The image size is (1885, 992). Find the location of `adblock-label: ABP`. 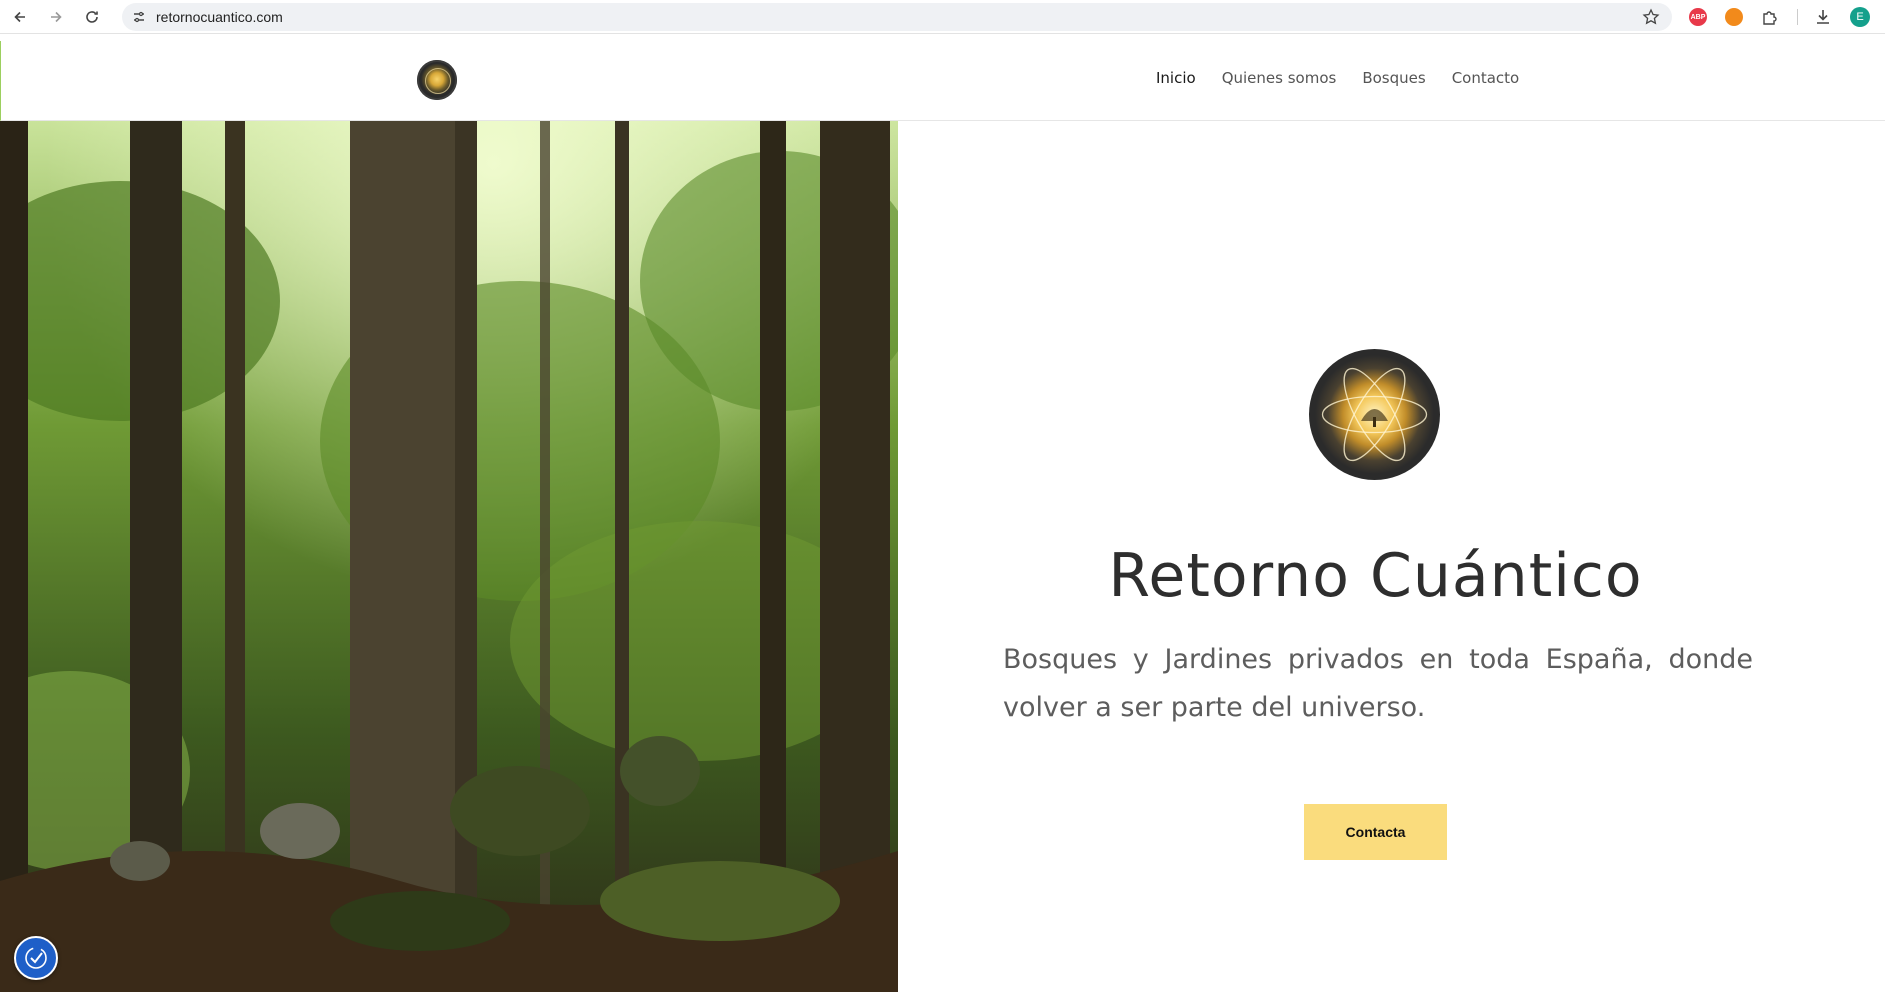

adblock-label: ABP is located at coordinates (1698, 17).